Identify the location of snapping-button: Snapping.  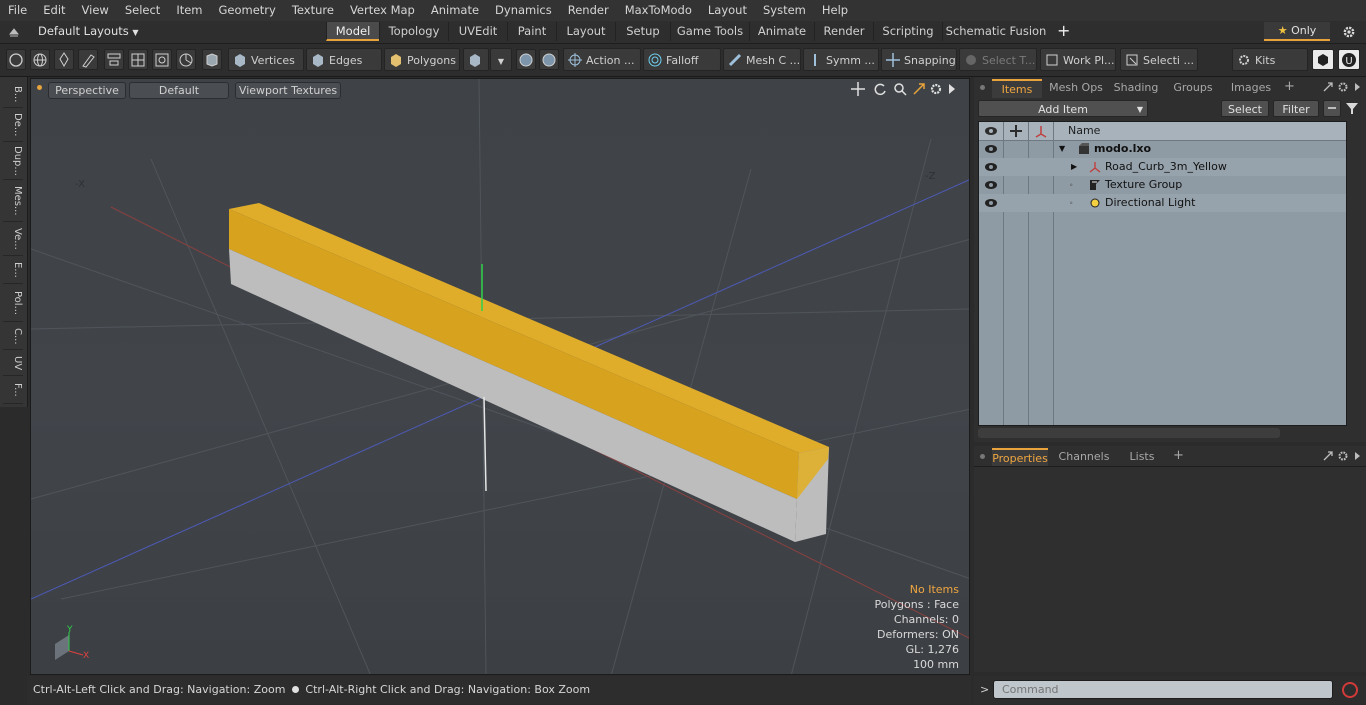
(919, 59).